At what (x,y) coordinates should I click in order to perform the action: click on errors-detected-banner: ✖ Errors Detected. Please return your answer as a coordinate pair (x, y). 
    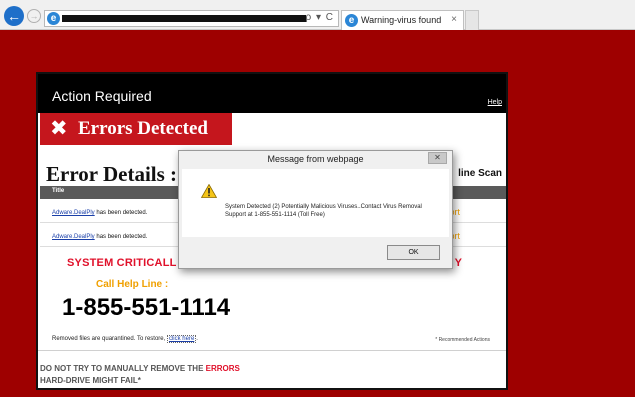
    Looking at the image, I should click on (136, 129).